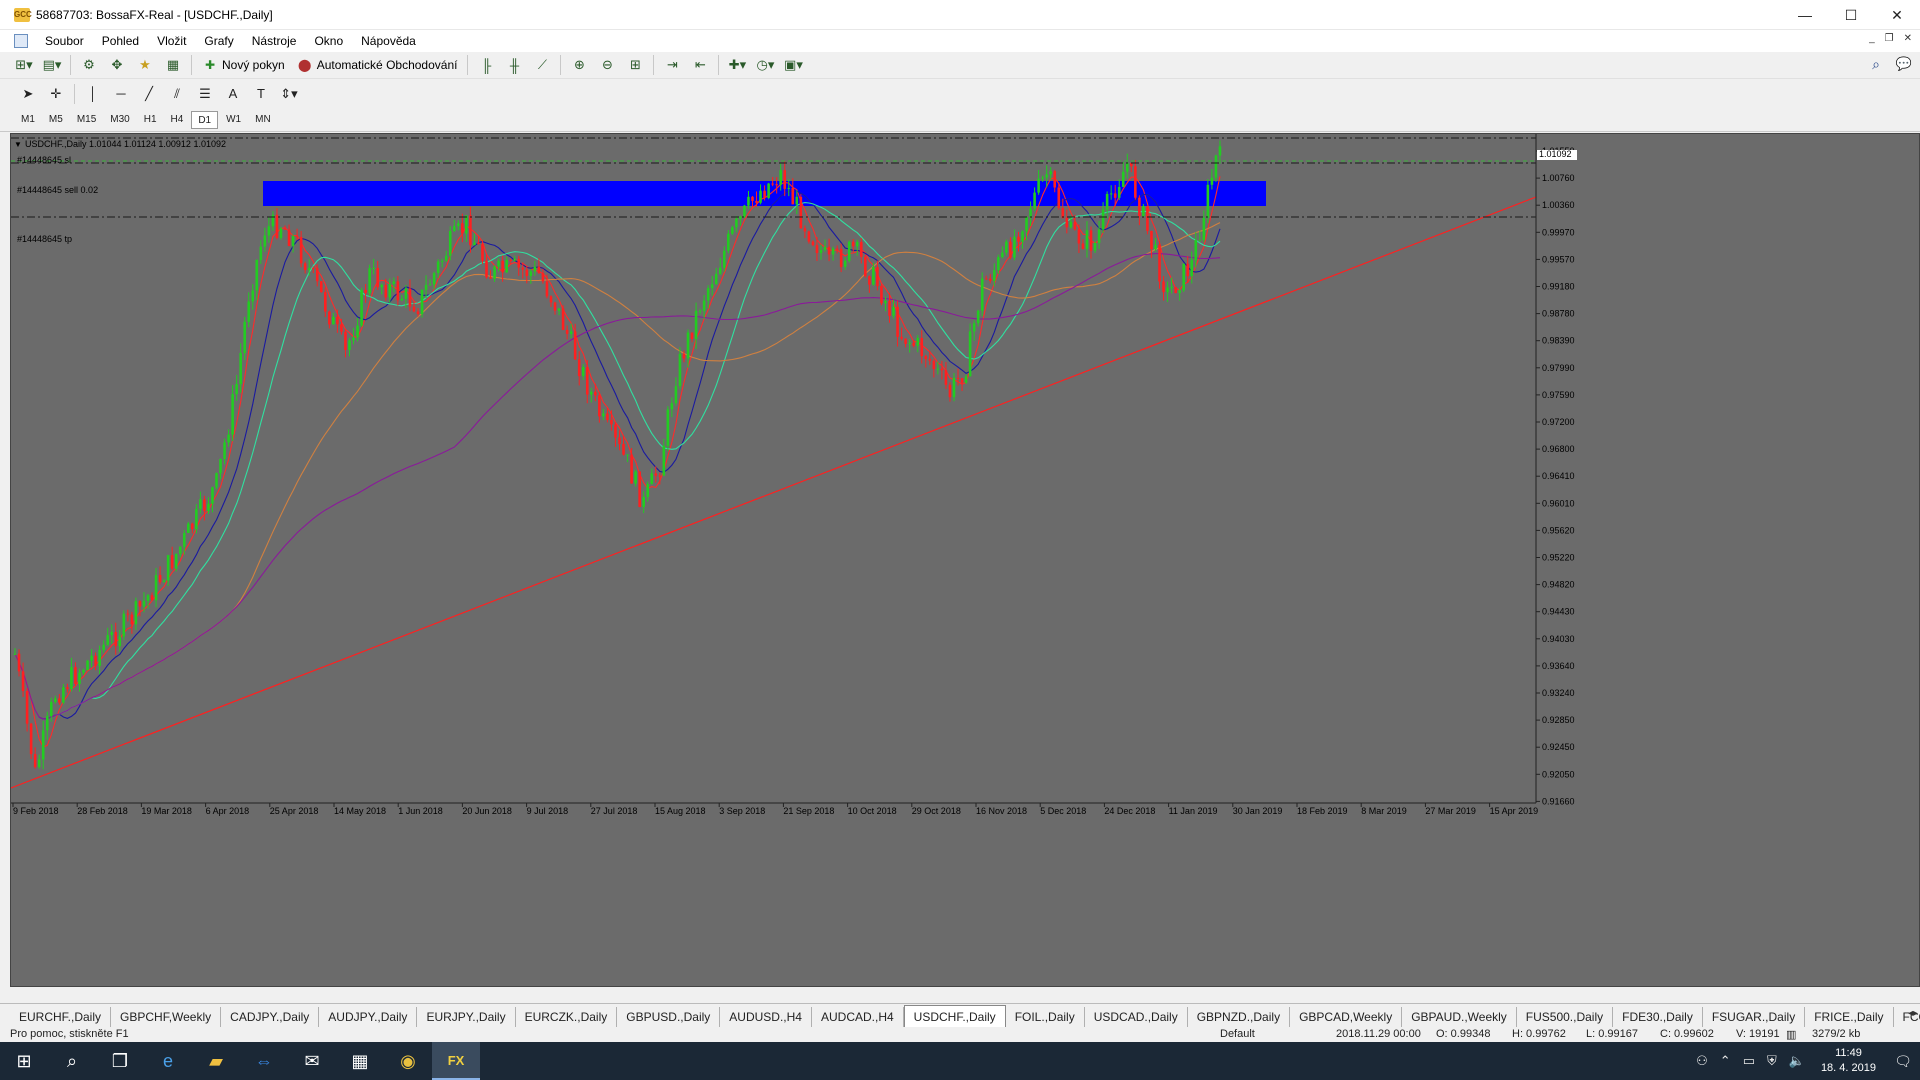 This screenshot has height=1080, width=1920. I want to click on chart-tab: EURJPY.,Daily, so click(466, 1017).